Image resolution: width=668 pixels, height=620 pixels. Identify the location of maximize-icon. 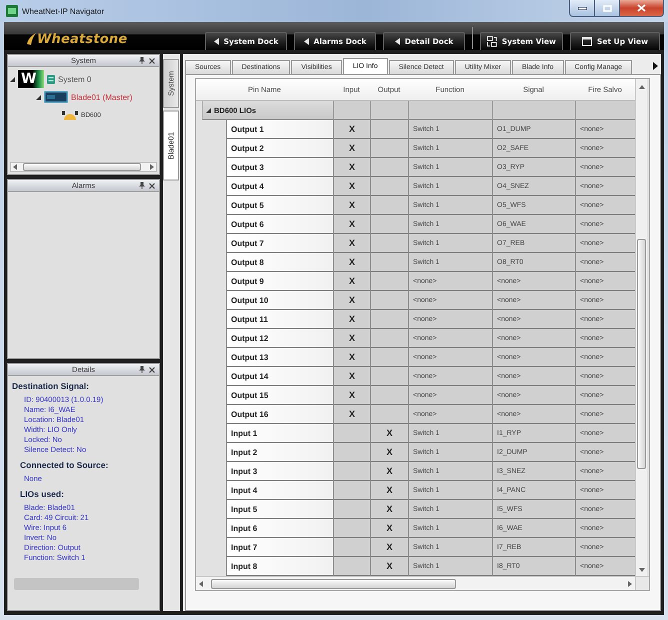
(607, 8).